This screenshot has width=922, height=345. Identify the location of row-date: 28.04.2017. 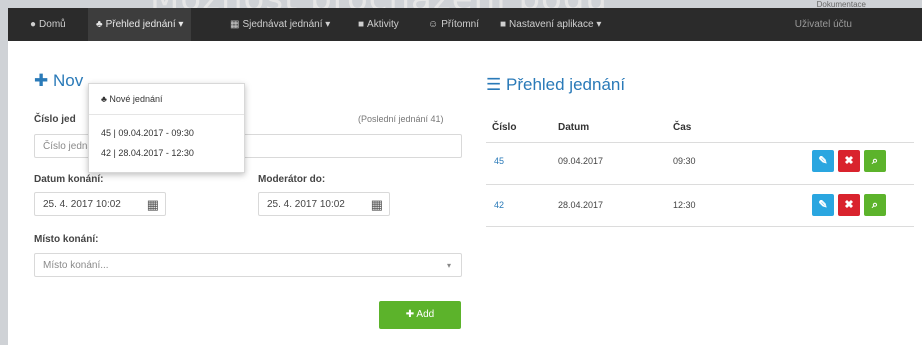
(581, 205).